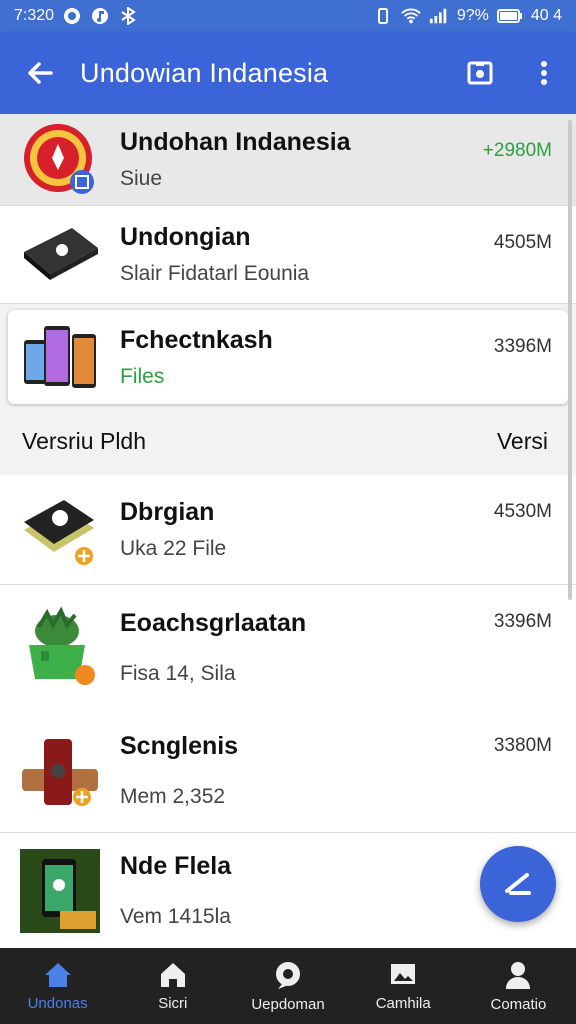  What do you see at coordinates (60, 770) in the screenshot?
I see `speaker-icon` at bounding box center [60, 770].